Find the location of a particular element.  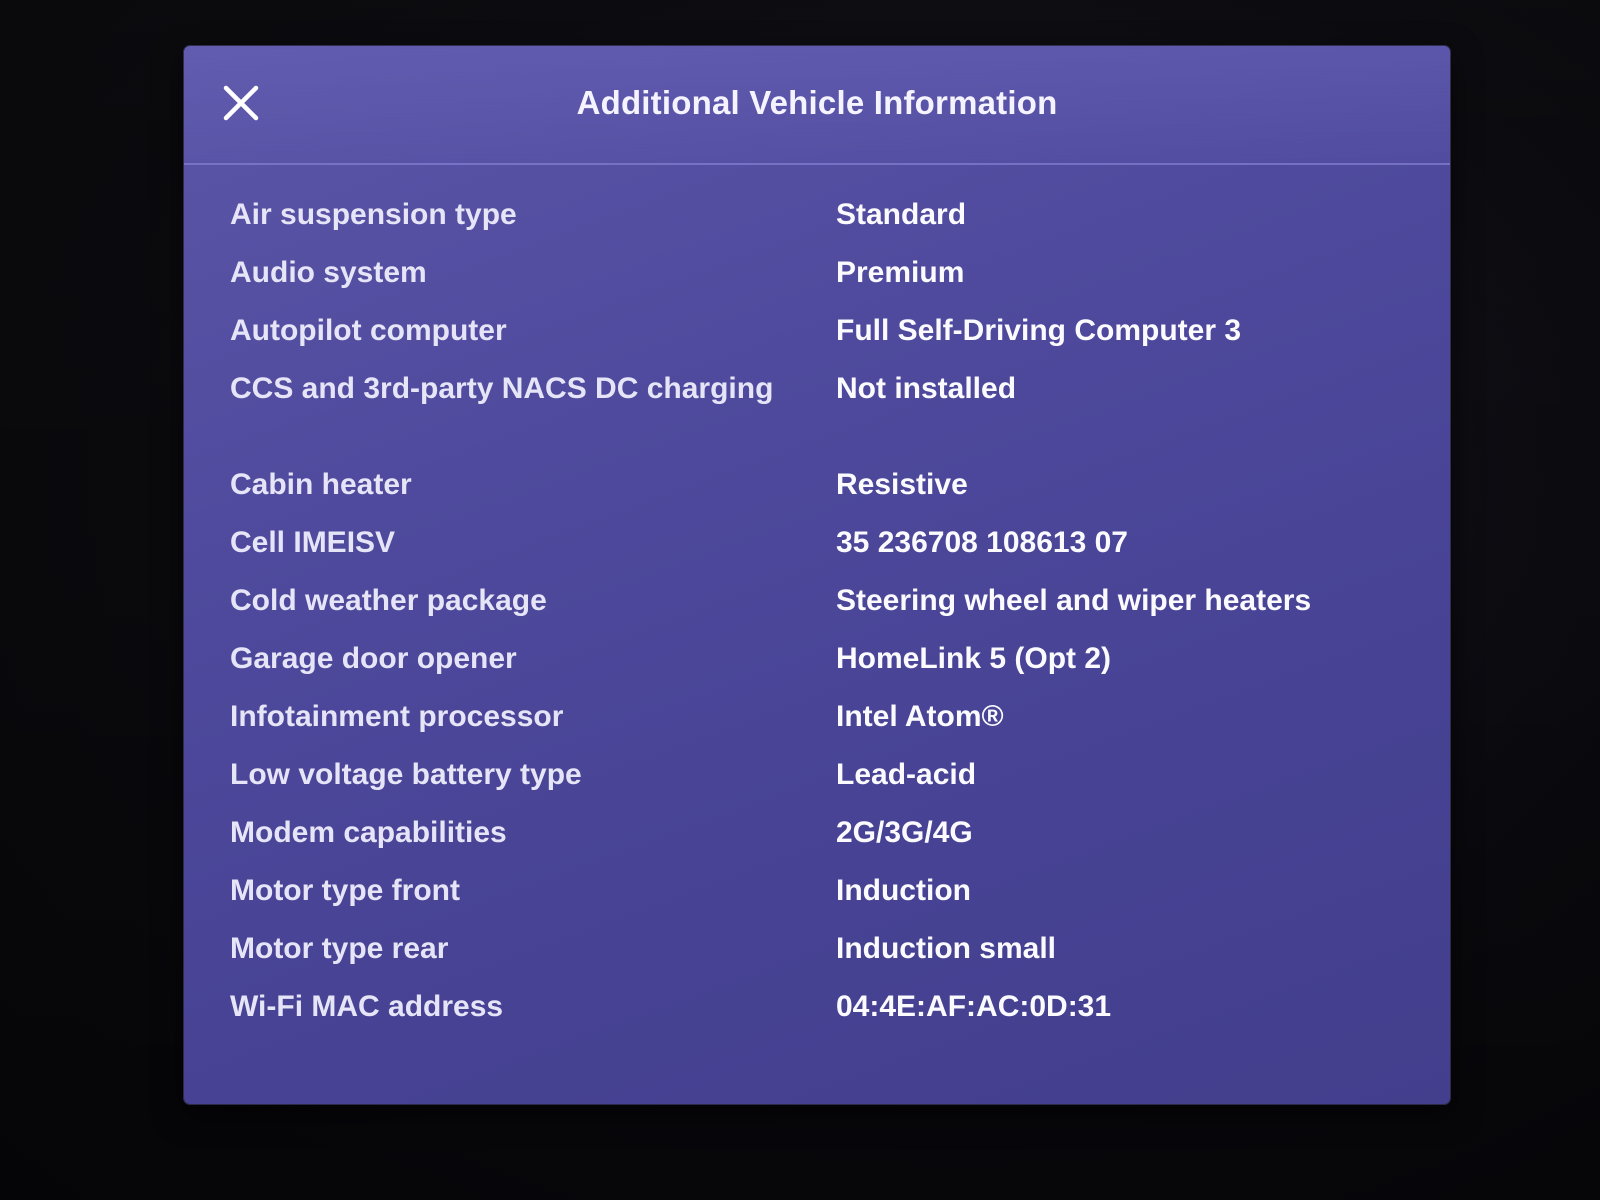

info-value: 2G/3G/4G is located at coordinates (904, 832).